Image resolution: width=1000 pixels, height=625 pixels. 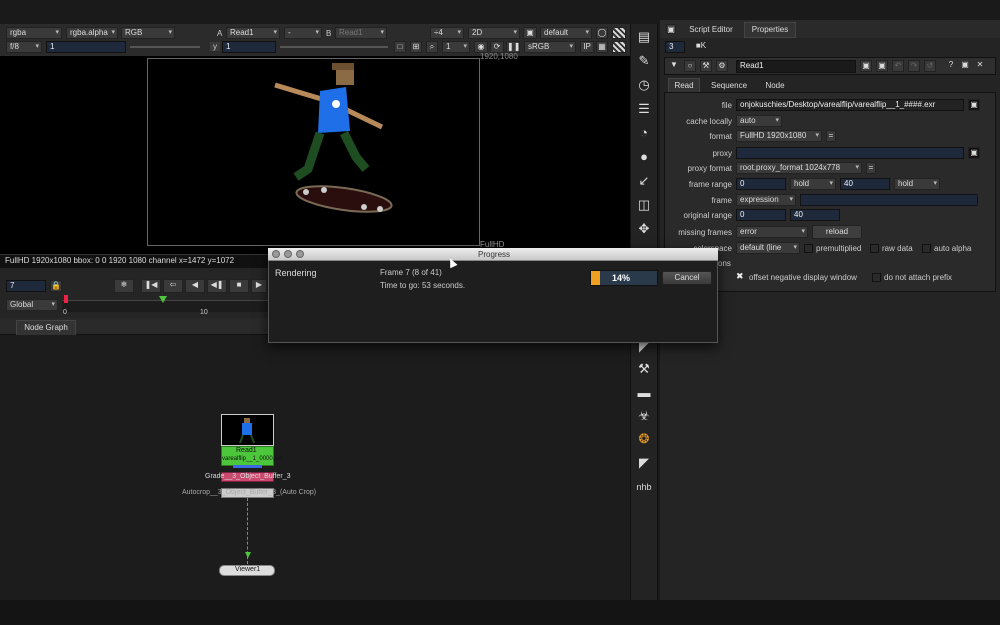 What do you see at coordinates (46, 328) in the screenshot?
I see `tab-node-graph: Node Graph` at bounding box center [46, 328].